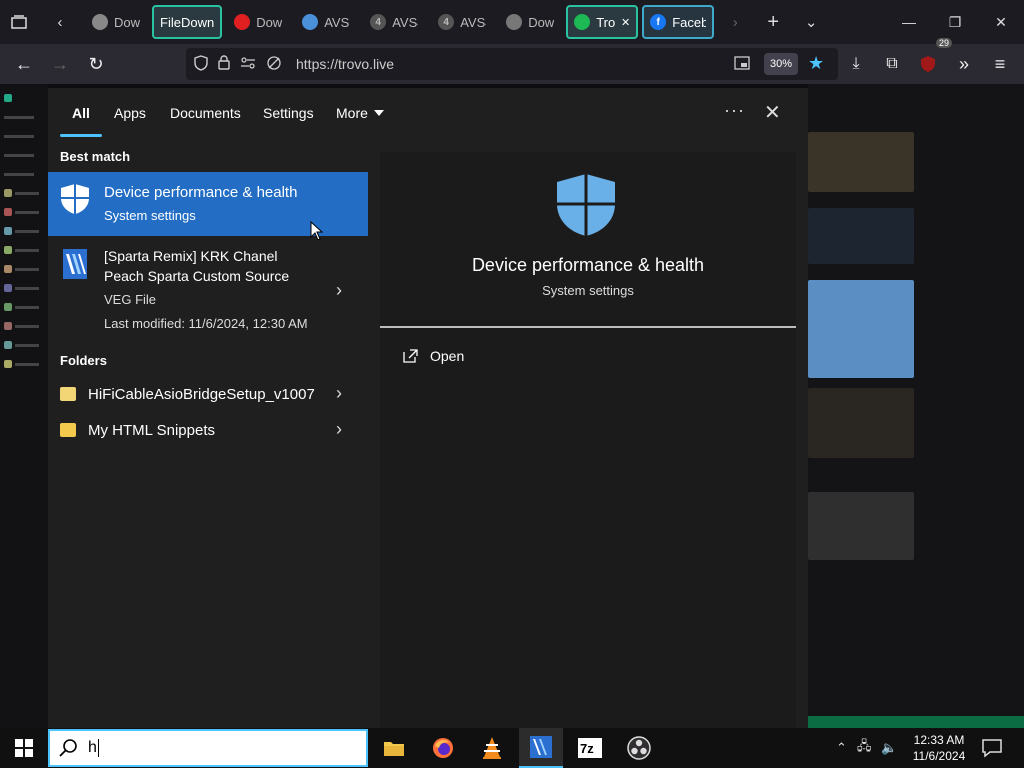  What do you see at coordinates (248, 64) in the screenshot?
I see `permissions-icon` at bounding box center [248, 64].